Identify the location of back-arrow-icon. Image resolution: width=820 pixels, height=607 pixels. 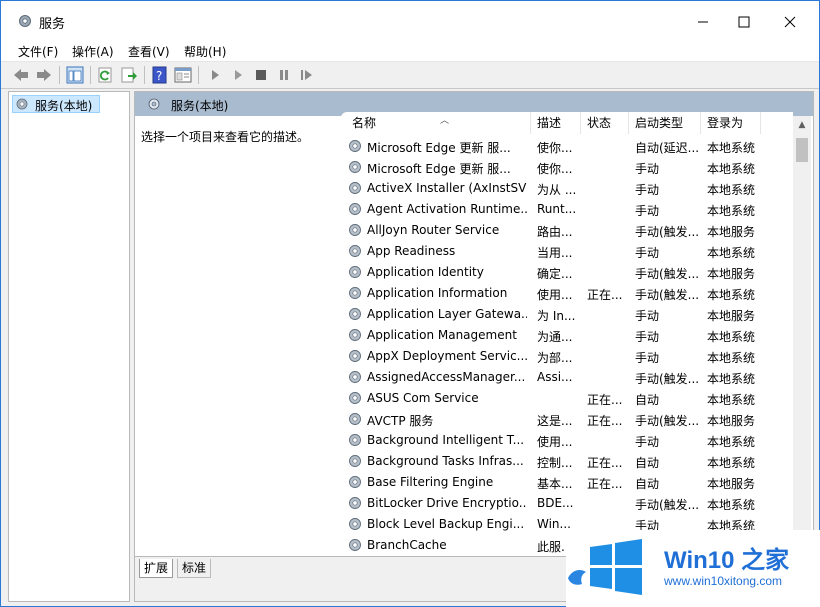
(21, 75).